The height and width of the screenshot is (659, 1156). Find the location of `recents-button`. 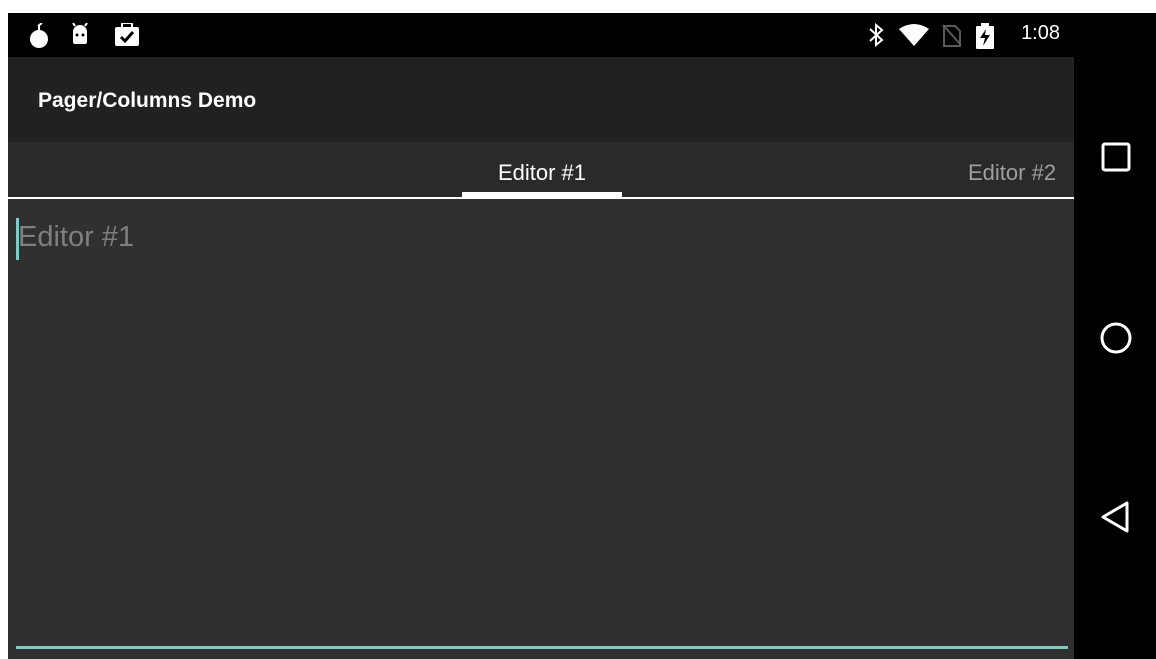

recents-button is located at coordinates (1116, 157).